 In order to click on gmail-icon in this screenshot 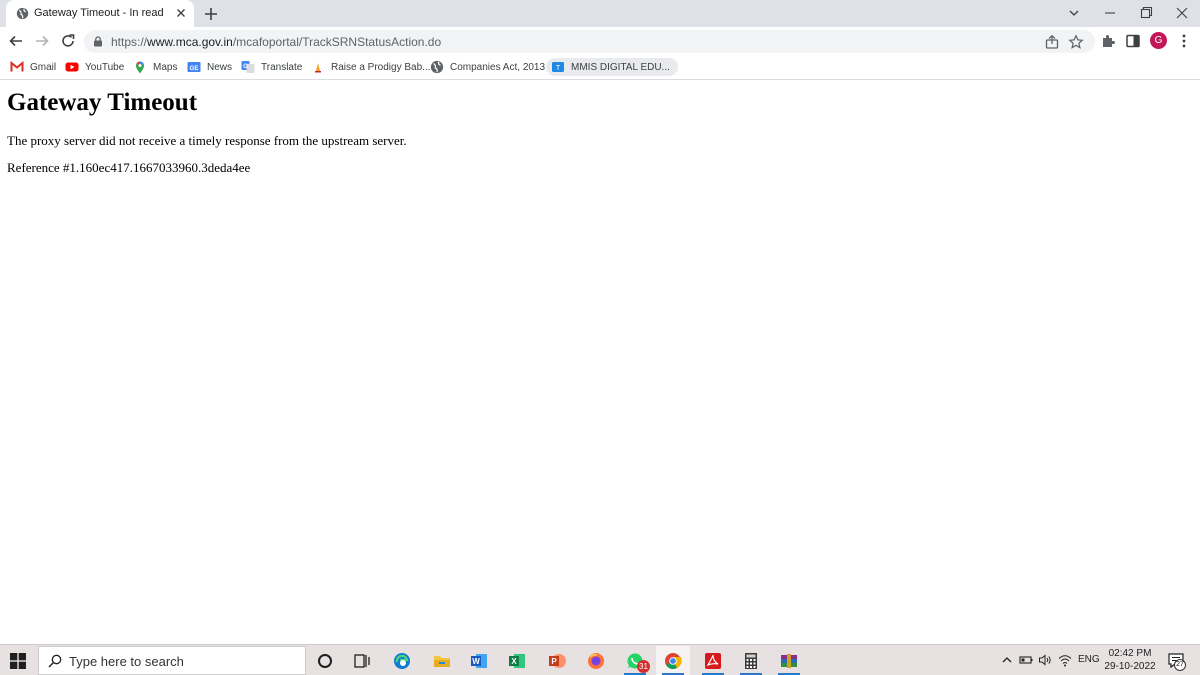, I will do `click(17, 66)`.